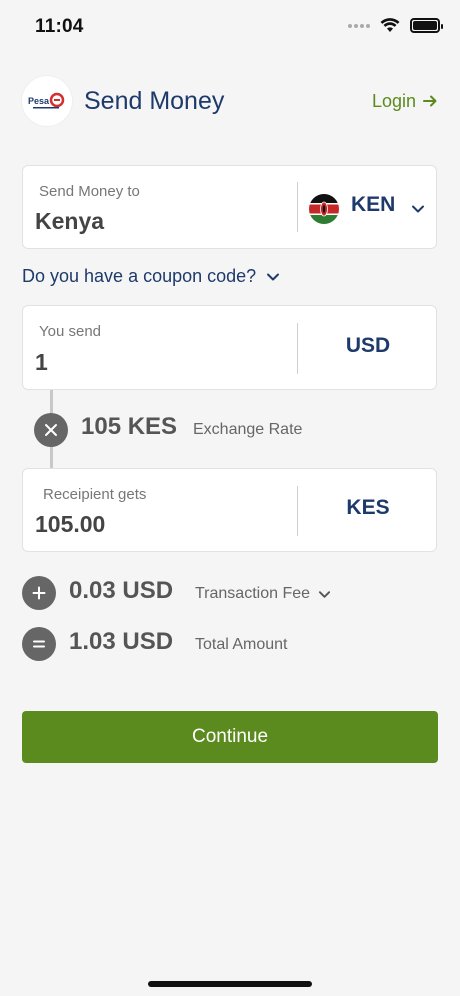  I want to click on plus-icon, so click(39, 593).